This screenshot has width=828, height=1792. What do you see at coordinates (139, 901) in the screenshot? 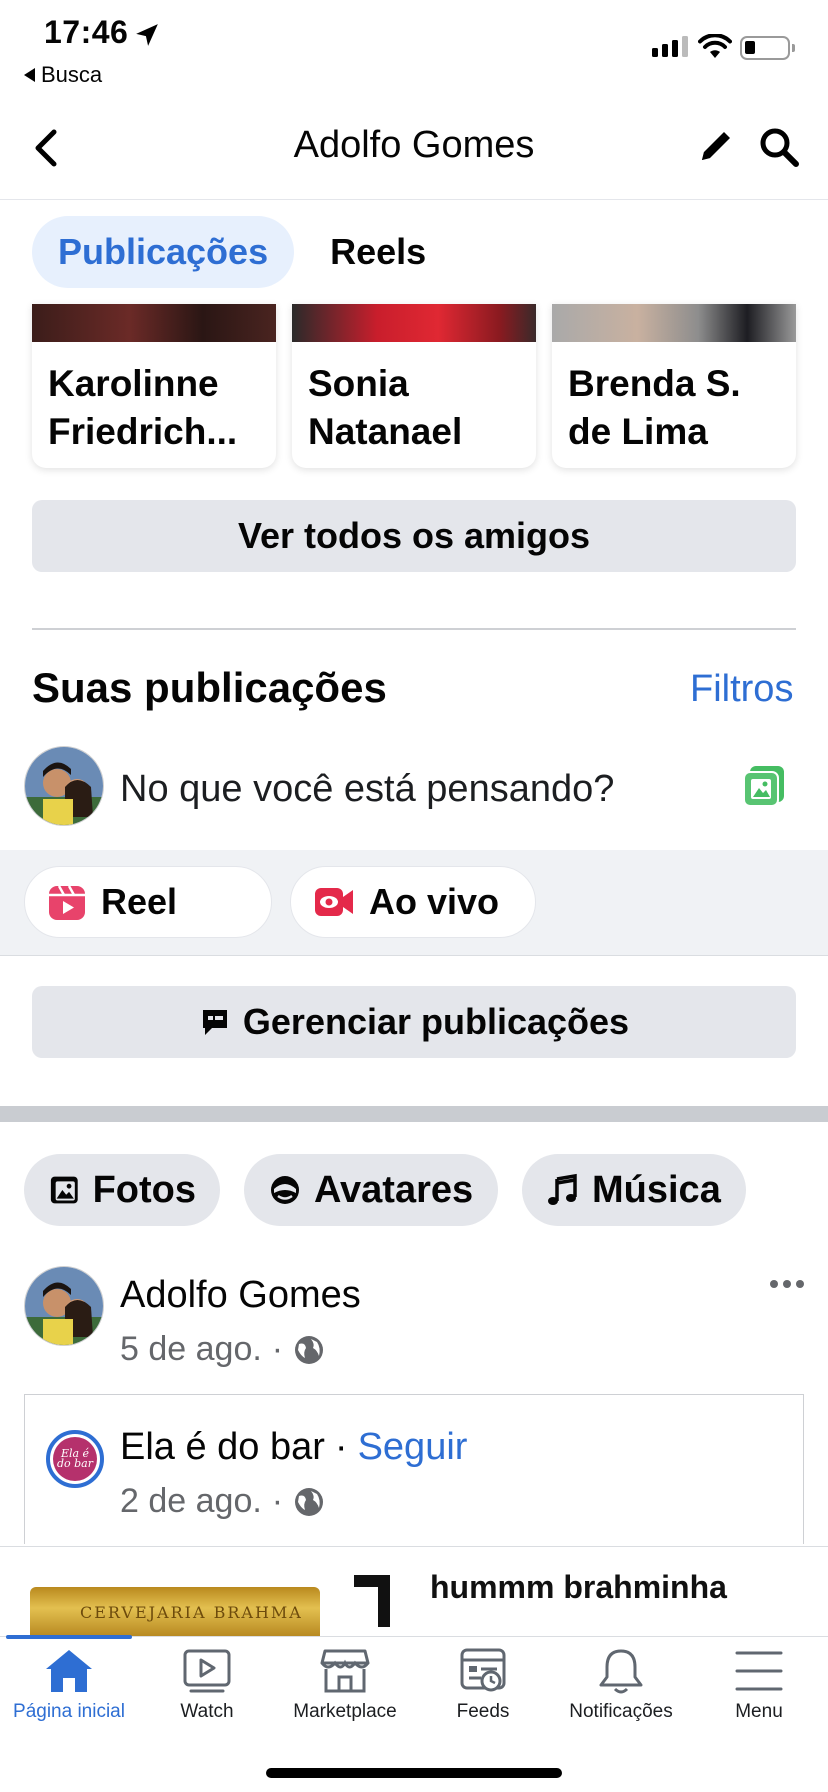
I see `reel-label: Reel` at bounding box center [139, 901].